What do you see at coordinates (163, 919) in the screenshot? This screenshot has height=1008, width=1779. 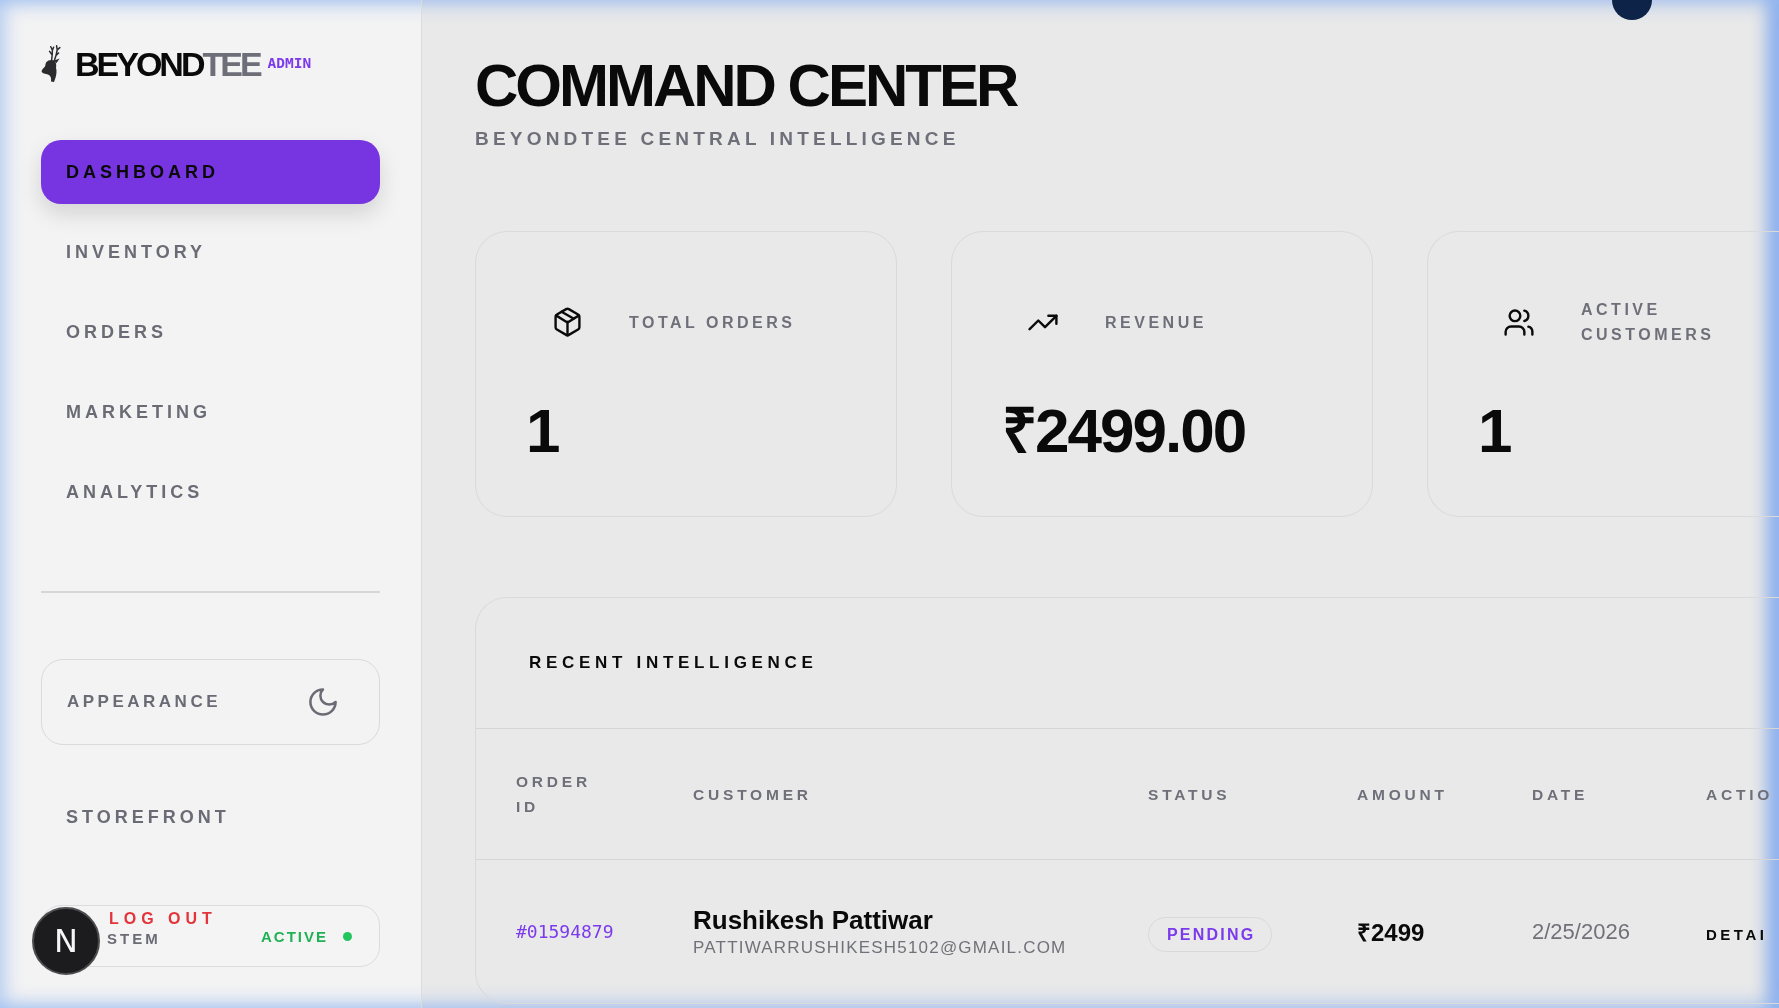 I see `logout-button: LOG OUT` at bounding box center [163, 919].